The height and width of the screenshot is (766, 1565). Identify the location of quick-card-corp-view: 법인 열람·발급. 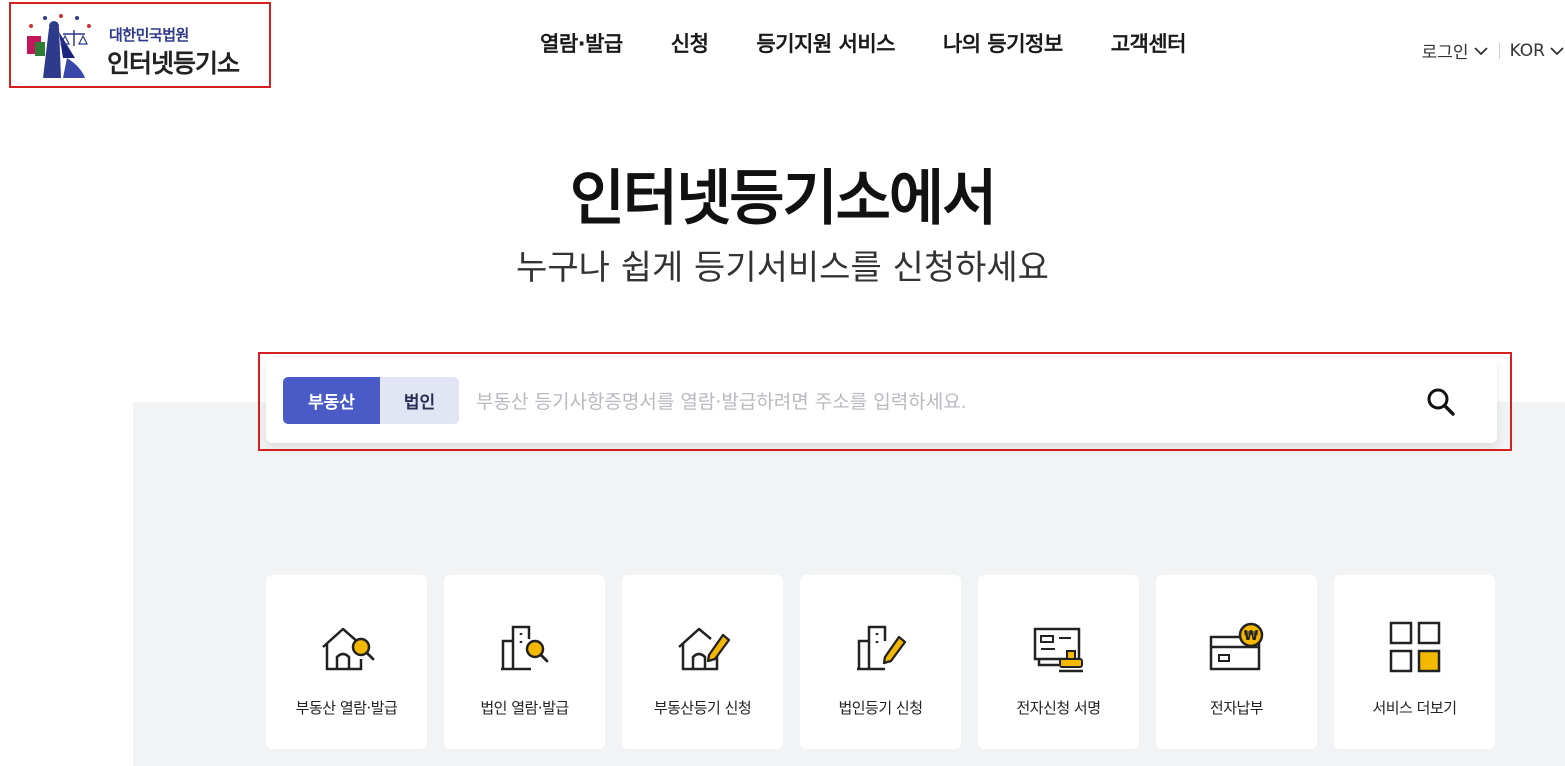
(524, 662).